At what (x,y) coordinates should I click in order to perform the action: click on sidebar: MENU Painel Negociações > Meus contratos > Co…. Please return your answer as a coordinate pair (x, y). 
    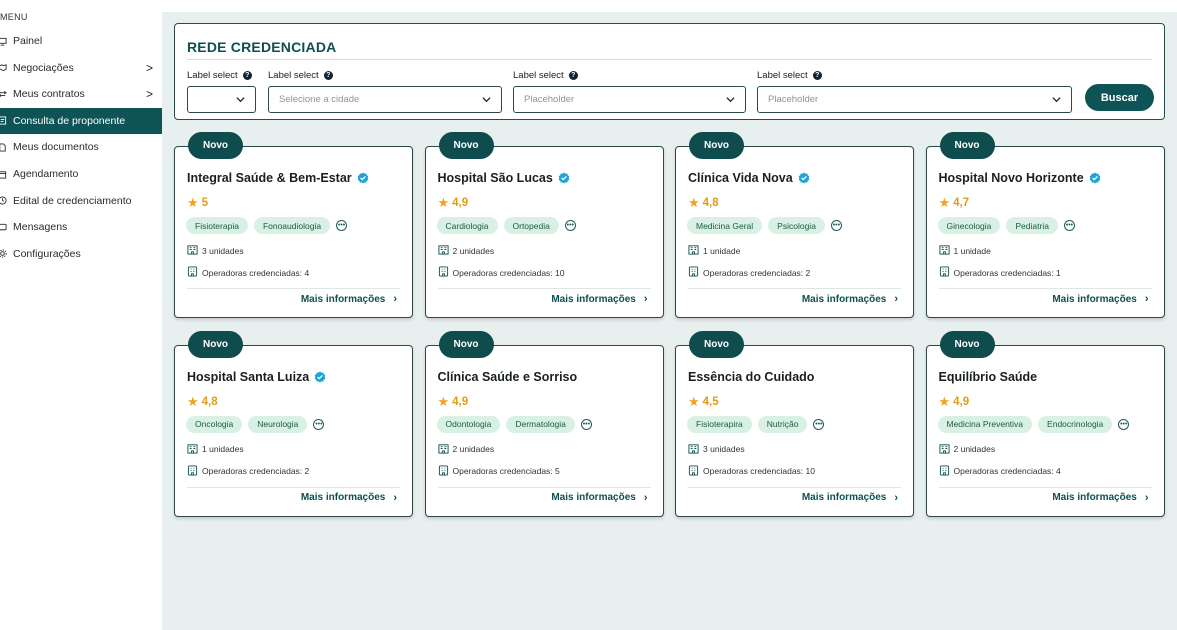
    Looking at the image, I should click on (81, 315).